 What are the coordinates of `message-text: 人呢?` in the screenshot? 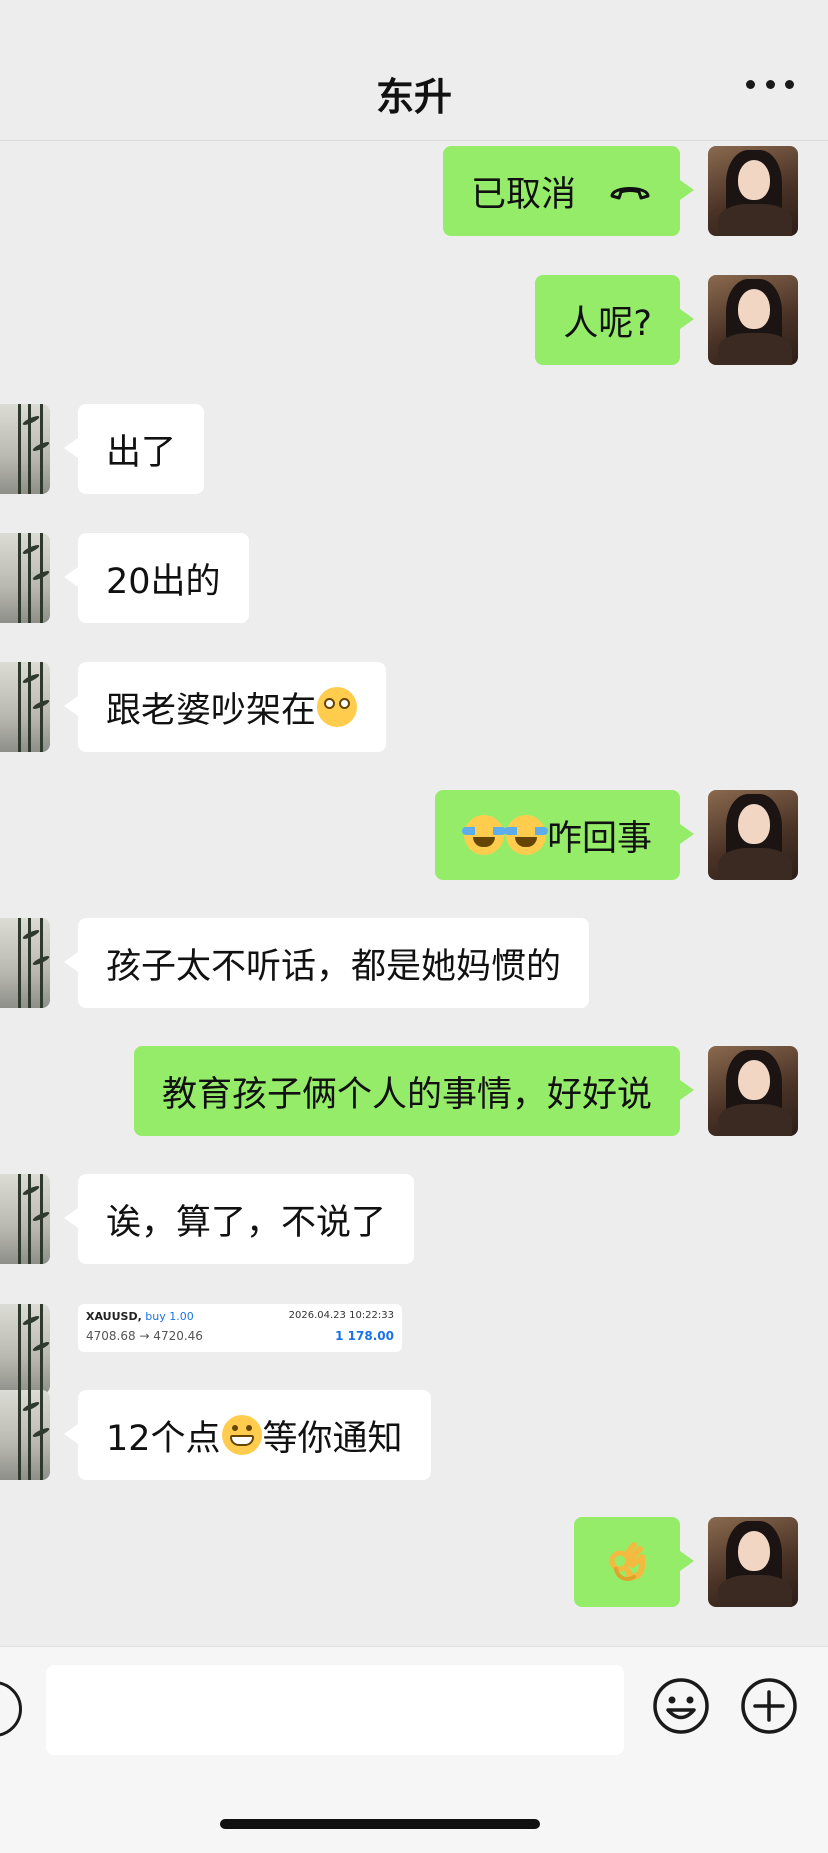 It's located at (607, 323).